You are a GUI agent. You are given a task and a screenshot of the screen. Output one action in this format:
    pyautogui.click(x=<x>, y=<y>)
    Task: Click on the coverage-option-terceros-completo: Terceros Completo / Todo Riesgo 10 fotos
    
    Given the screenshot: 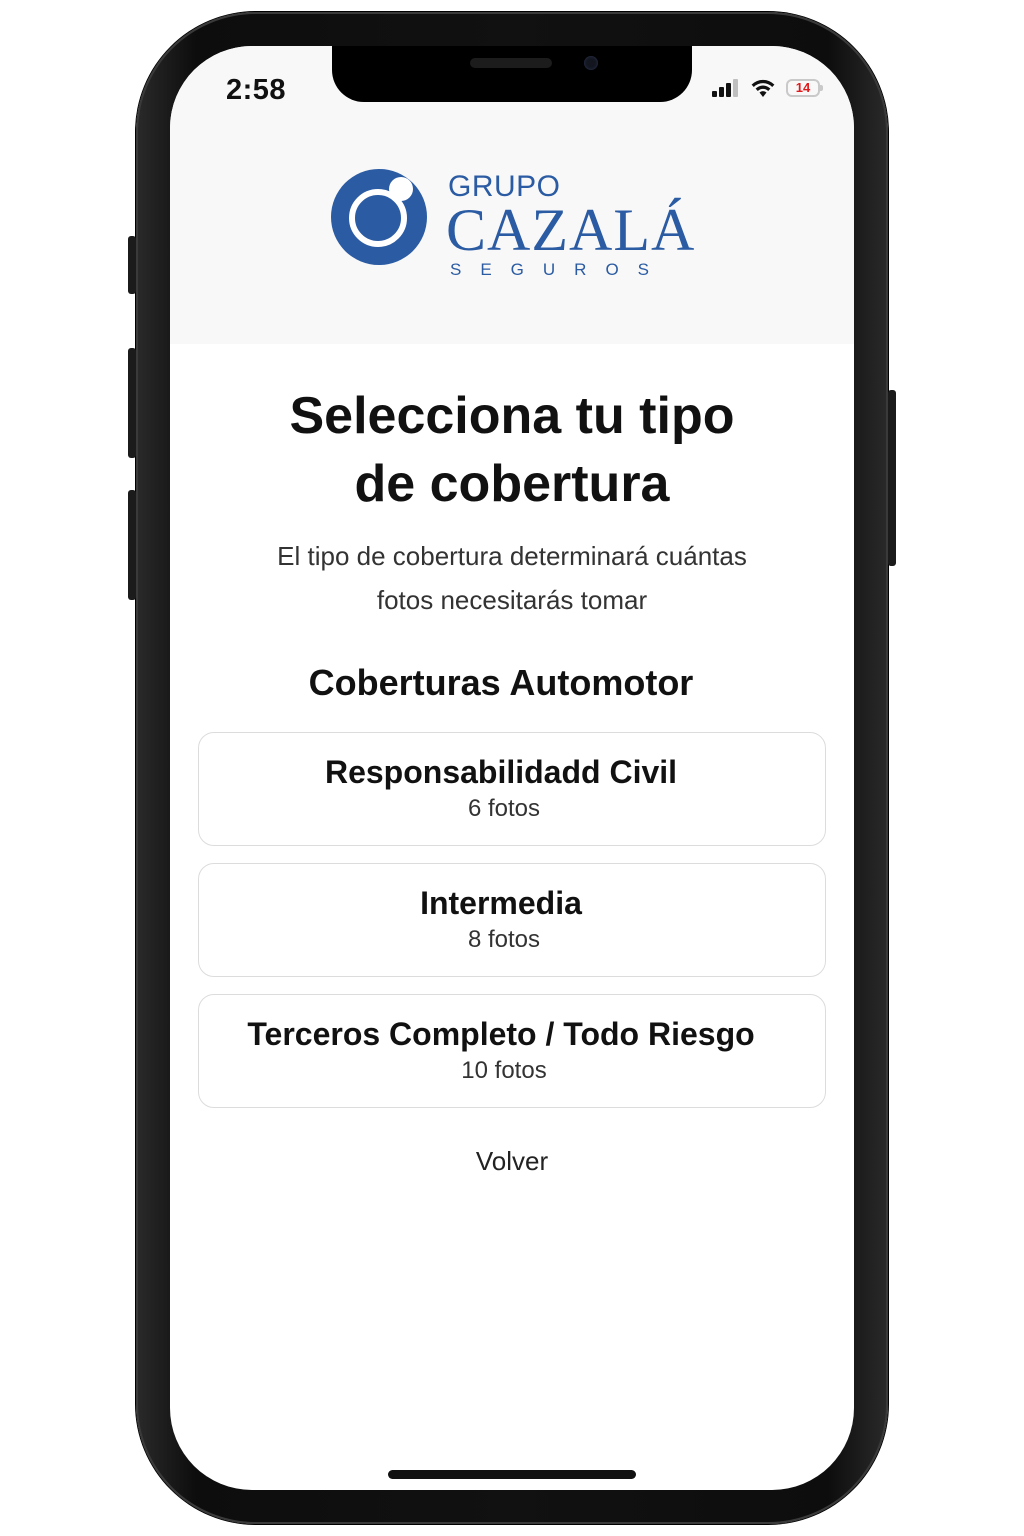 What is the action you would take?
    pyautogui.click(x=512, y=1051)
    